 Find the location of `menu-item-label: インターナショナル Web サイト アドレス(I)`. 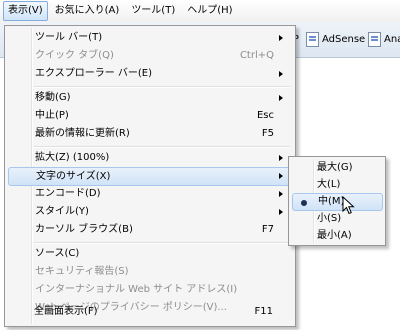

menu-item-label: インターナショナル Web サイト アドレス(I) is located at coordinates (136, 289).